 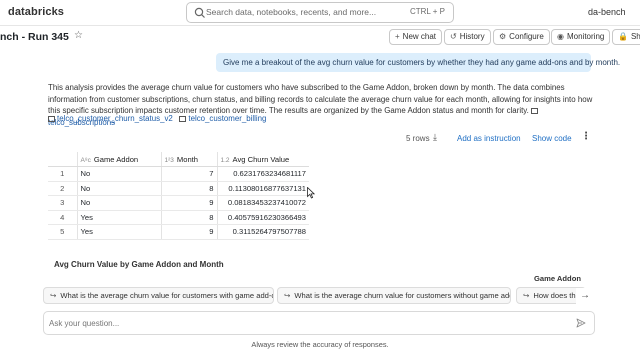 I want to click on disclaimer-text: Always review the accuracy of responses., so click(x=320, y=344).